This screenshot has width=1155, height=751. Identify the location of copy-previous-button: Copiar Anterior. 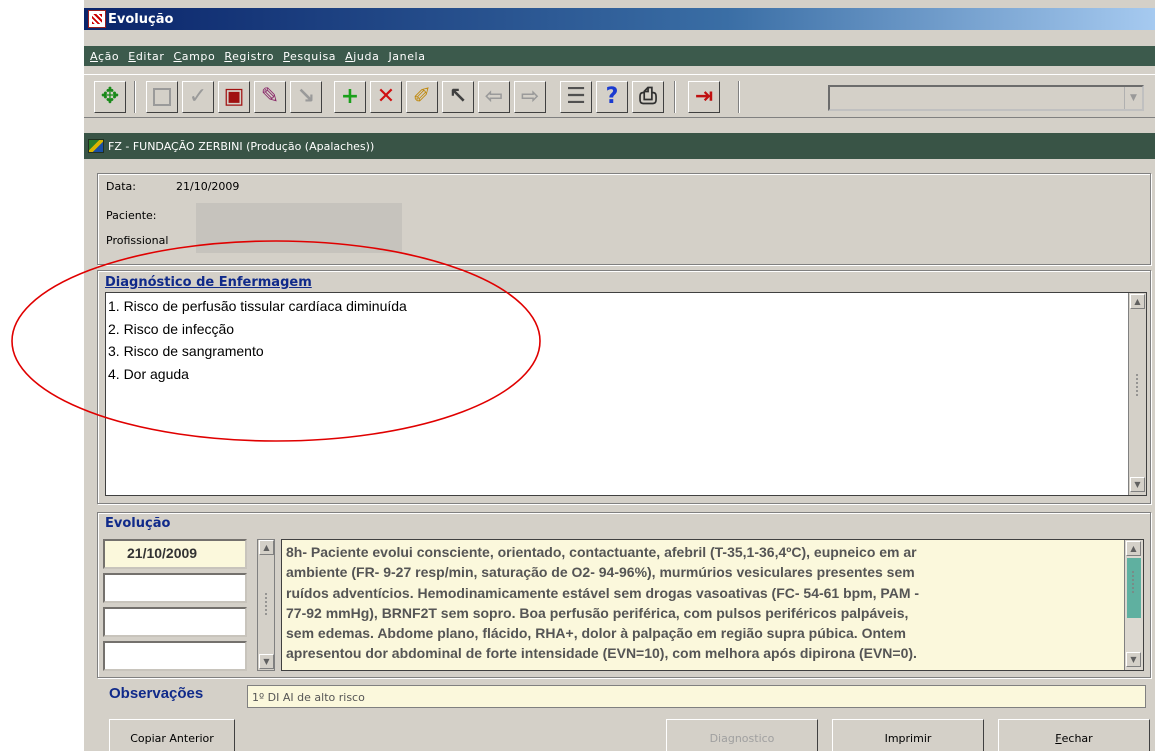
(172, 735).